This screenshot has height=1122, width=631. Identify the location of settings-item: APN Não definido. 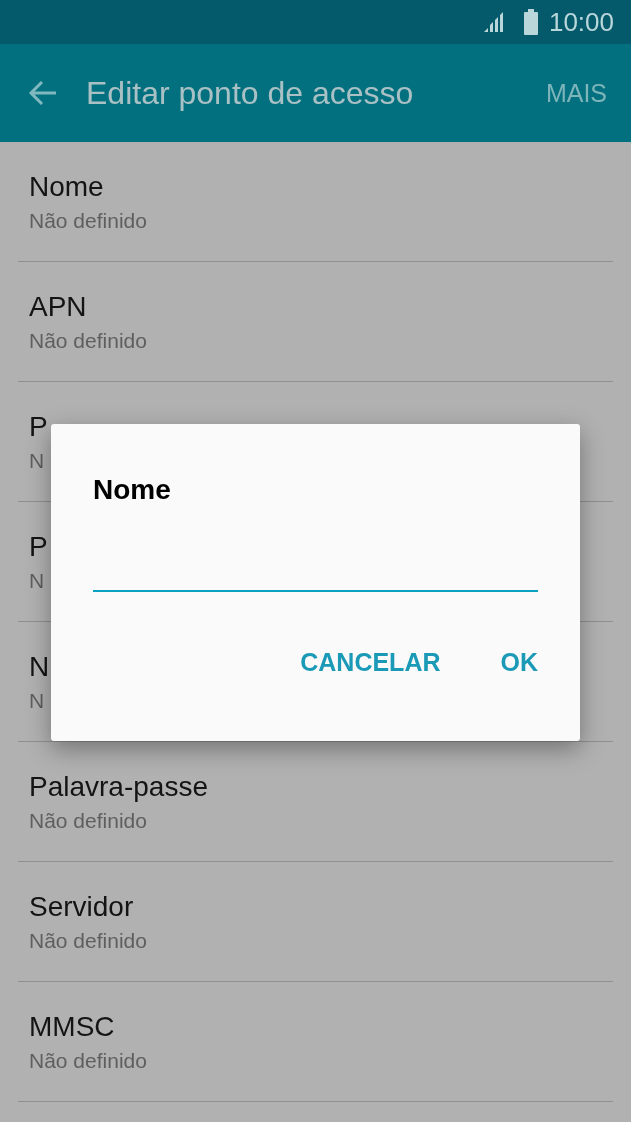
(315, 322).